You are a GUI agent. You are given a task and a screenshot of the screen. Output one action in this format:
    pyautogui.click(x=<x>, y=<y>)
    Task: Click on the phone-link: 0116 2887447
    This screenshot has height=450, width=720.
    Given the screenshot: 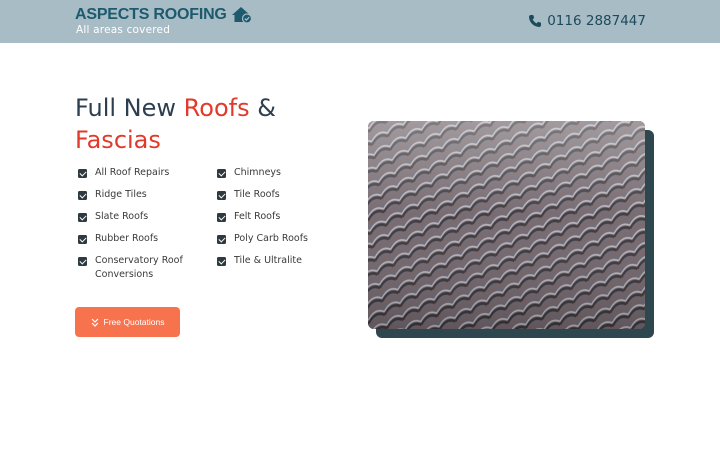 What is the action you would take?
    pyautogui.click(x=587, y=21)
    